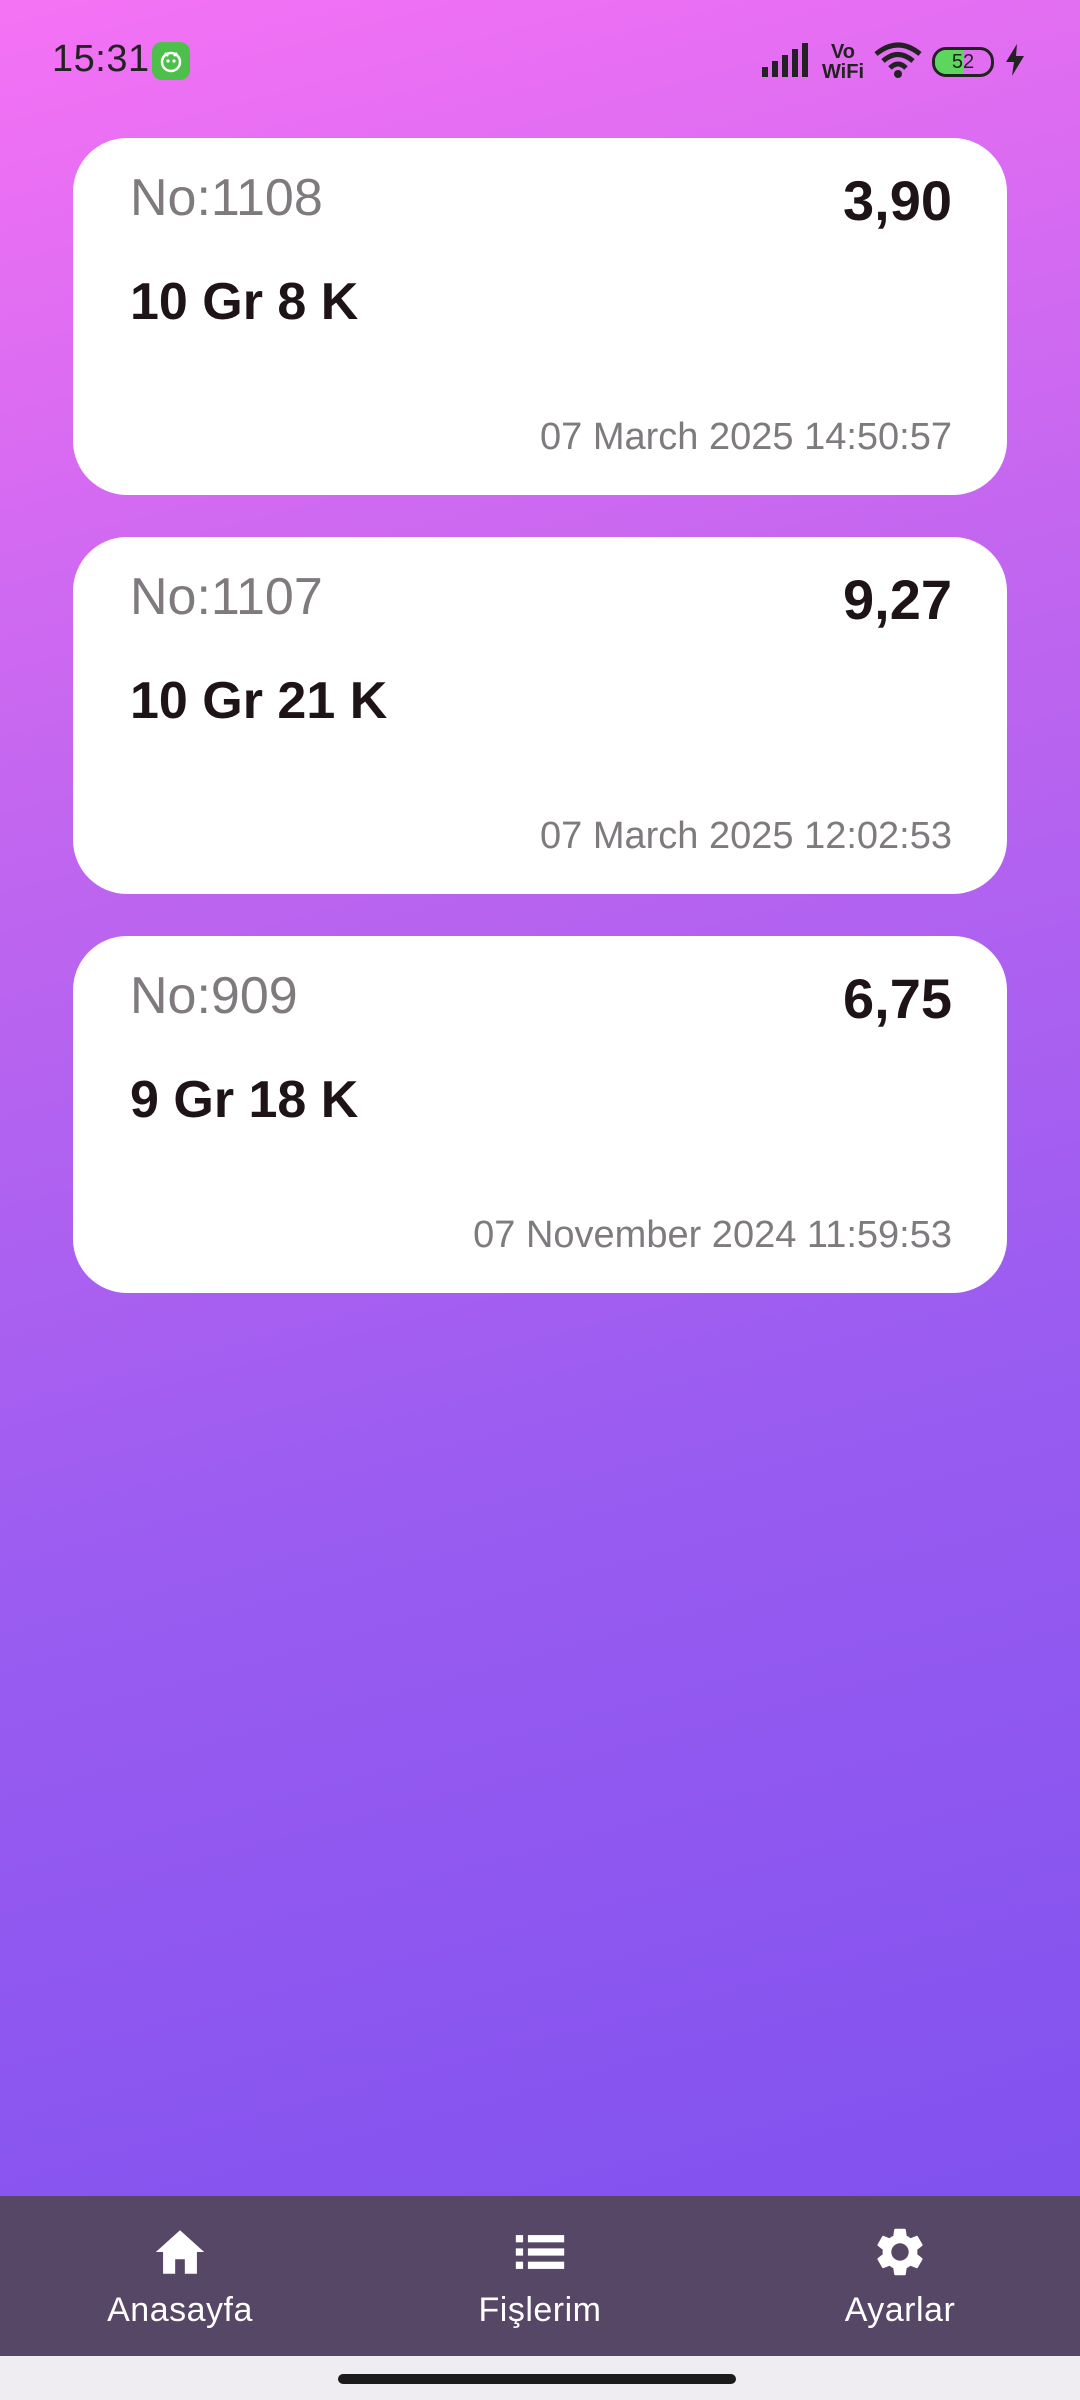 This screenshot has height=2400, width=1080. Describe the element at coordinates (900, 2309) in the screenshot. I see `nav-settings-label: Ayarlar` at that location.